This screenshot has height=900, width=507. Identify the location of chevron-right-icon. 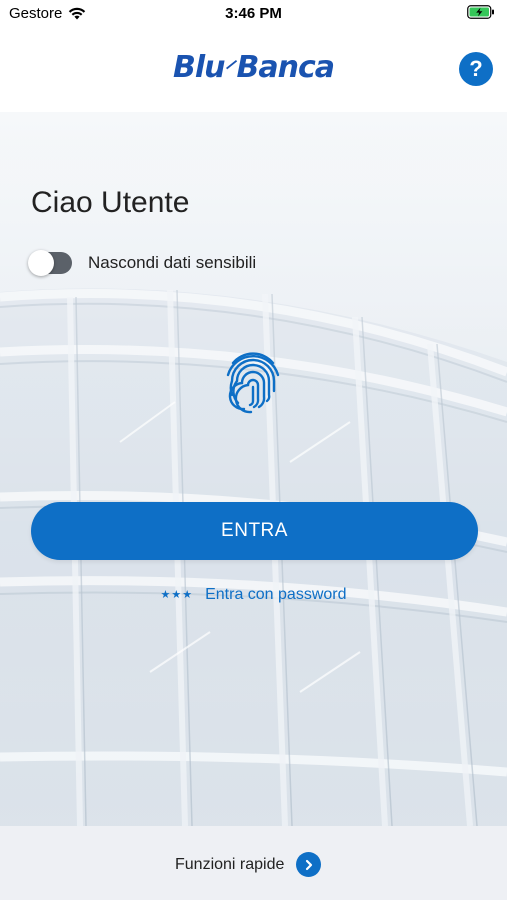
(309, 864).